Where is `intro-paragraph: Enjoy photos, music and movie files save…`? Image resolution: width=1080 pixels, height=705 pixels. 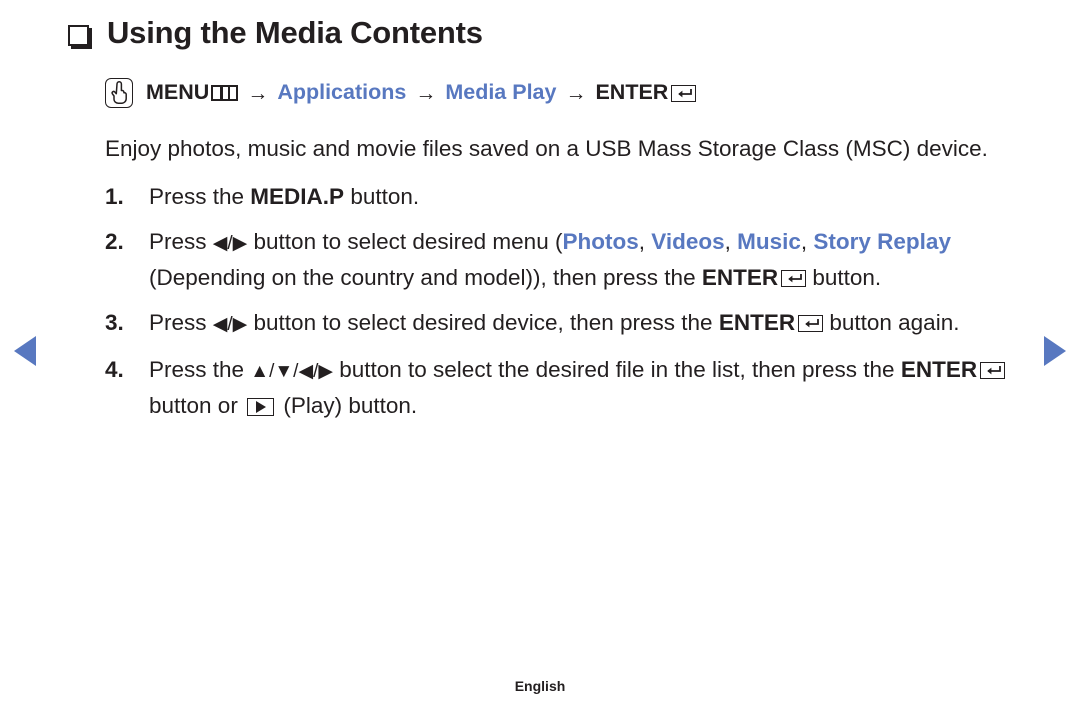 intro-paragraph: Enjoy photos, music and movie files save… is located at coordinates (546, 148).